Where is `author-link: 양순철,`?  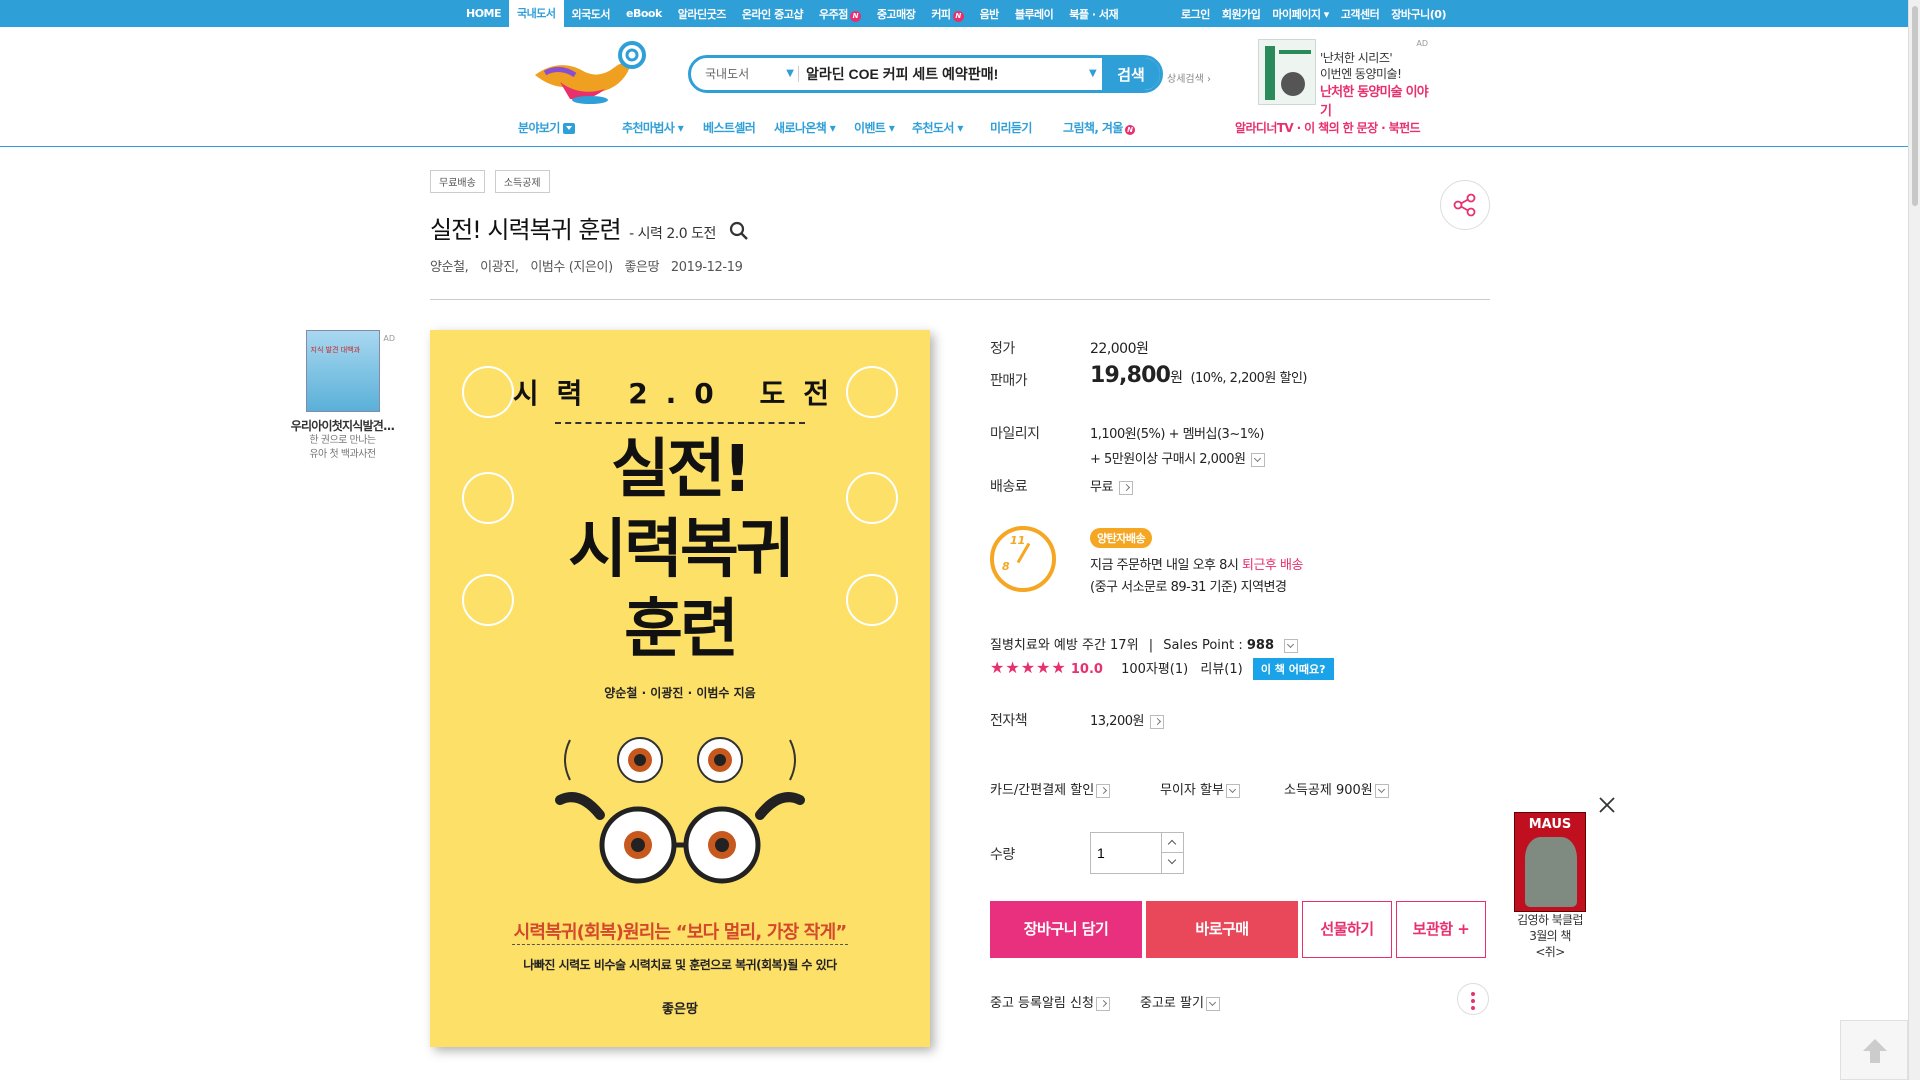
author-link: 양순철, is located at coordinates (449, 267).